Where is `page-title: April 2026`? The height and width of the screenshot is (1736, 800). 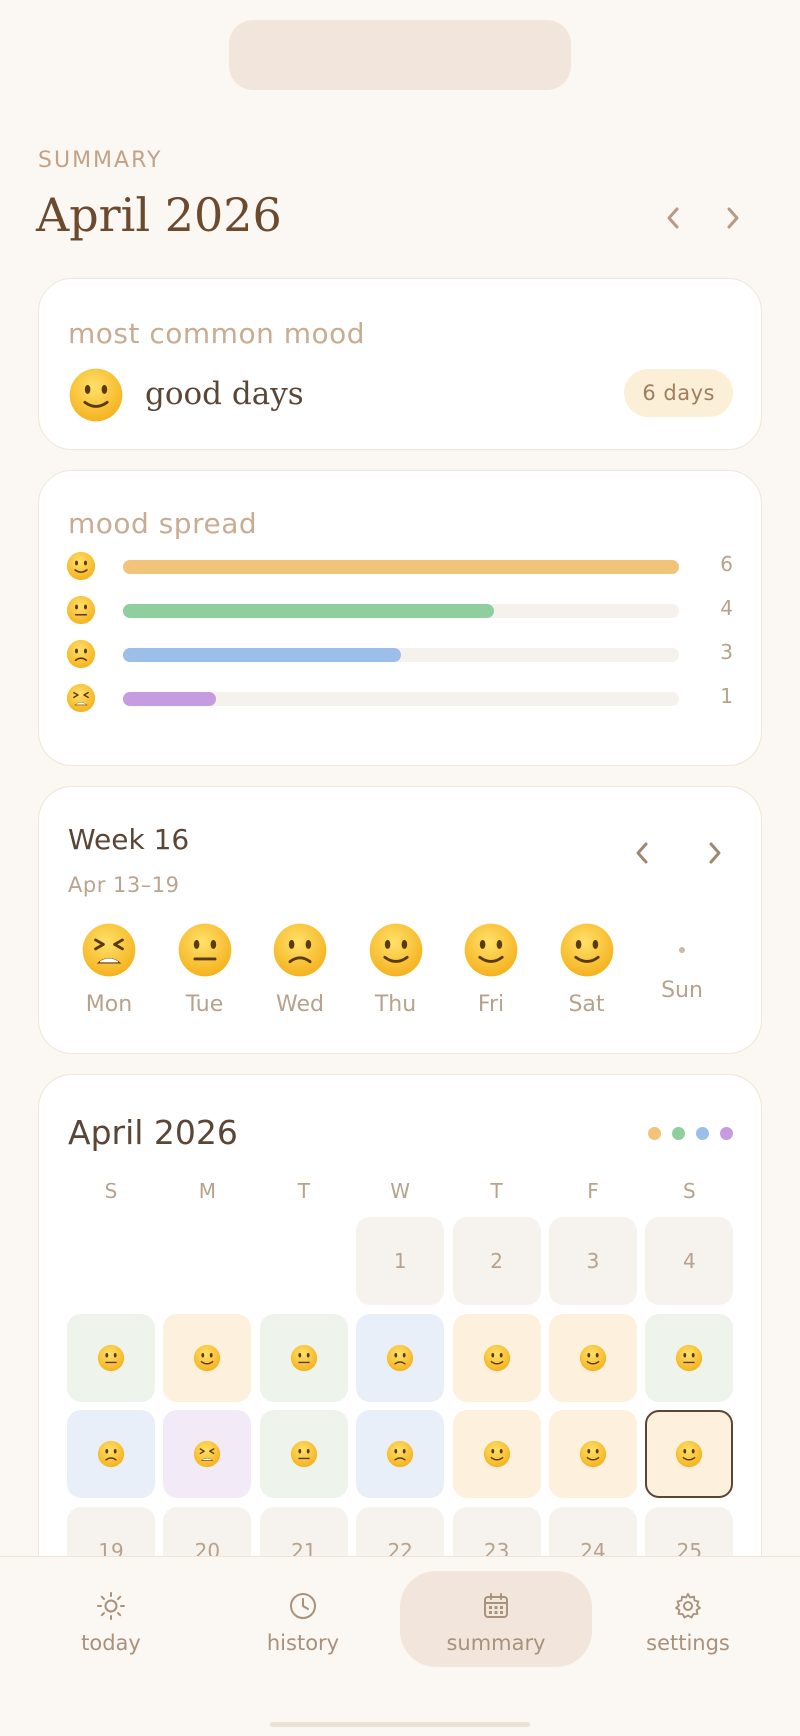
page-title: April 2026 is located at coordinates (159, 215).